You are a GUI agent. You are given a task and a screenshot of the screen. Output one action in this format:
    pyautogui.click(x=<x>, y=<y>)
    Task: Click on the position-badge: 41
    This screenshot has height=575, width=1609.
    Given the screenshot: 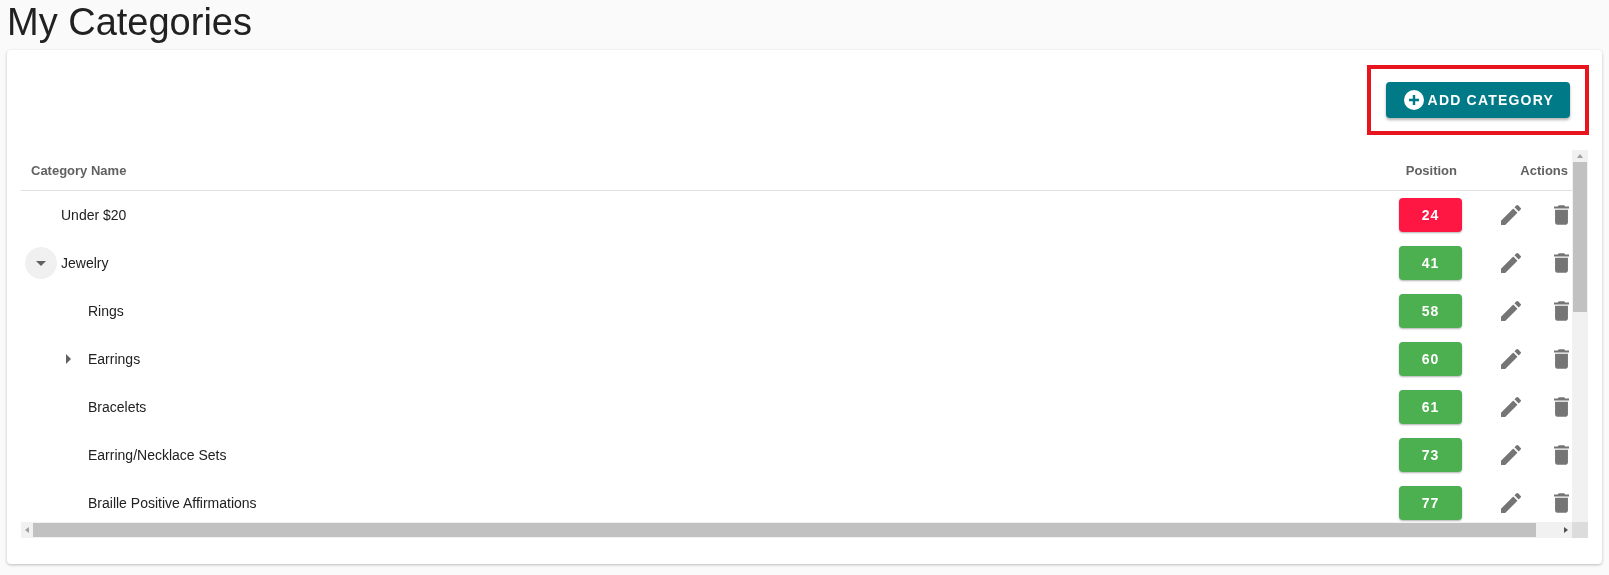 What is the action you would take?
    pyautogui.click(x=1430, y=263)
    